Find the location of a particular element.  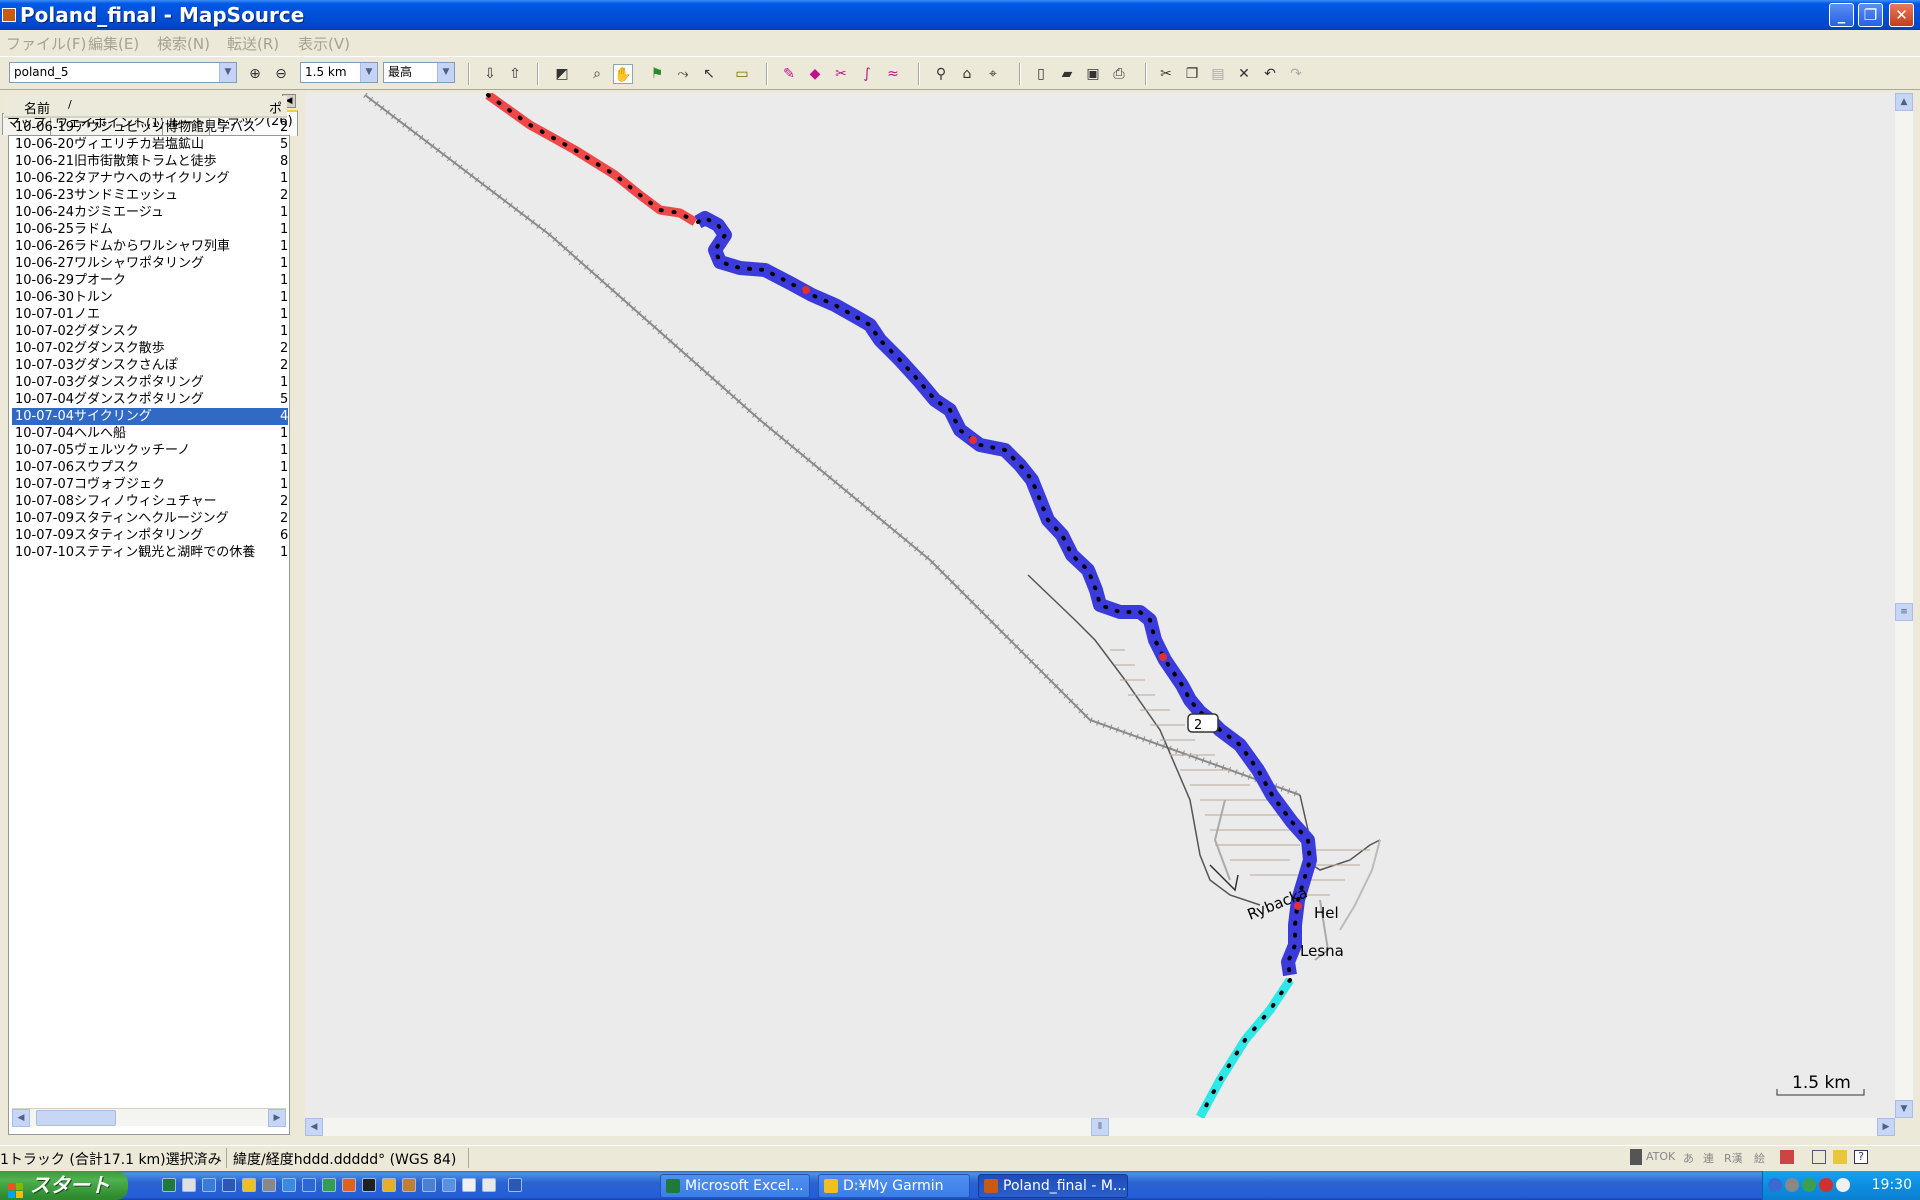

maximize-button: ❐ is located at coordinates (1870, 15).